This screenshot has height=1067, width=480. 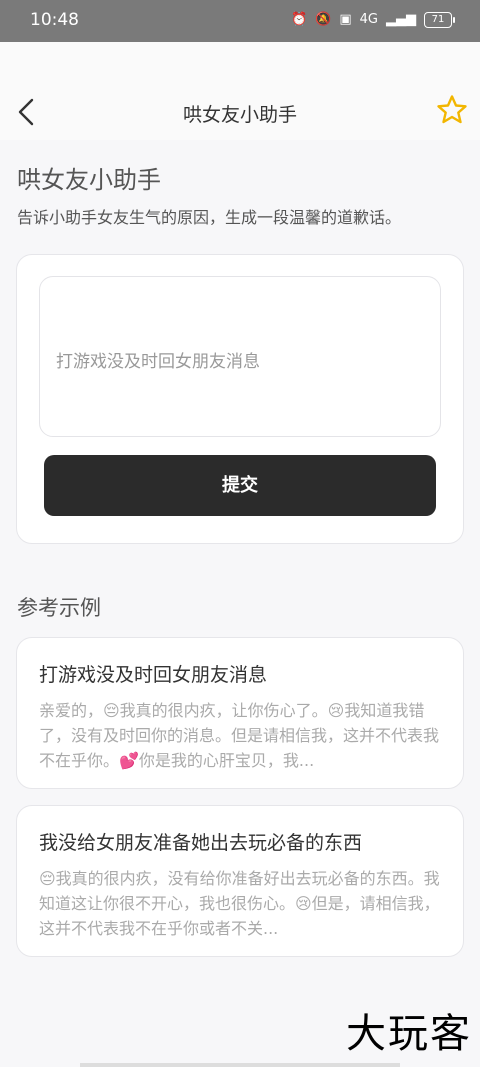 What do you see at coordinates (368, 19) in the screenshot?
I see `network-label: 4G` at bounding box center [368, 19].